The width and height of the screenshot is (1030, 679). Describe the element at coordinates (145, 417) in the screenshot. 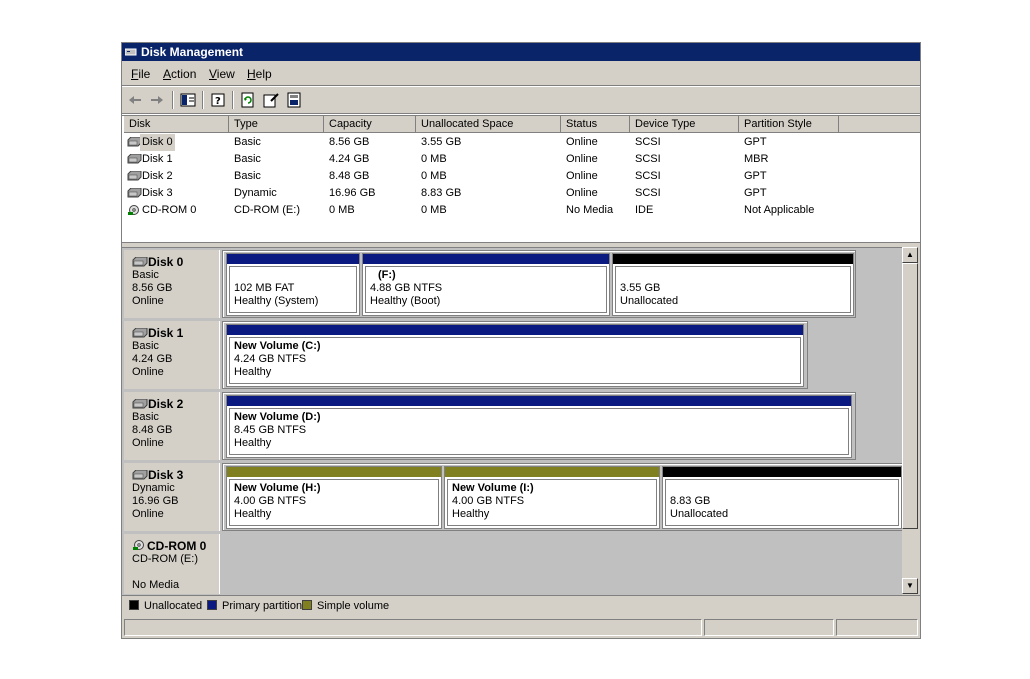

I see `disk-type: Basic` at that location.